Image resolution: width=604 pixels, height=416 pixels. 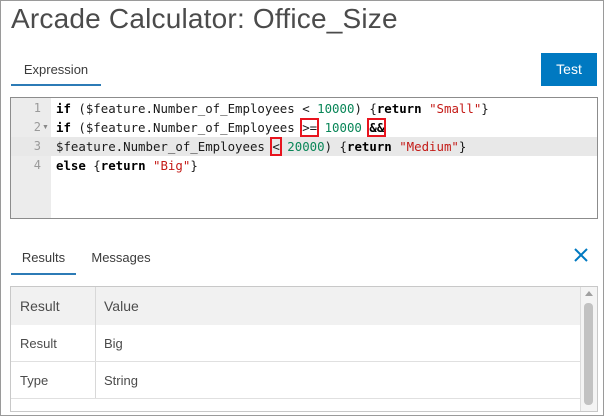 What do you see at coordinates (45, 127) in the screenshot?
I see `fold-arrow-icon: ▼` at bounding box center [45, 127].